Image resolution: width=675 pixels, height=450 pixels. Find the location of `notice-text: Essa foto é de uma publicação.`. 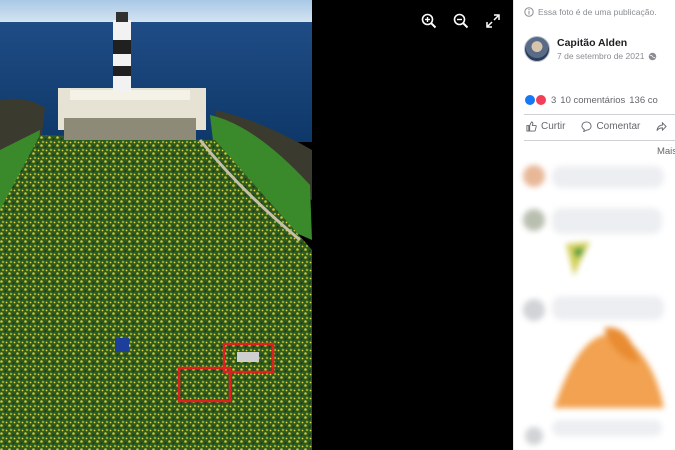

notice-text: Essa foto é de uma publicação. is located at coordinates (597, 12).